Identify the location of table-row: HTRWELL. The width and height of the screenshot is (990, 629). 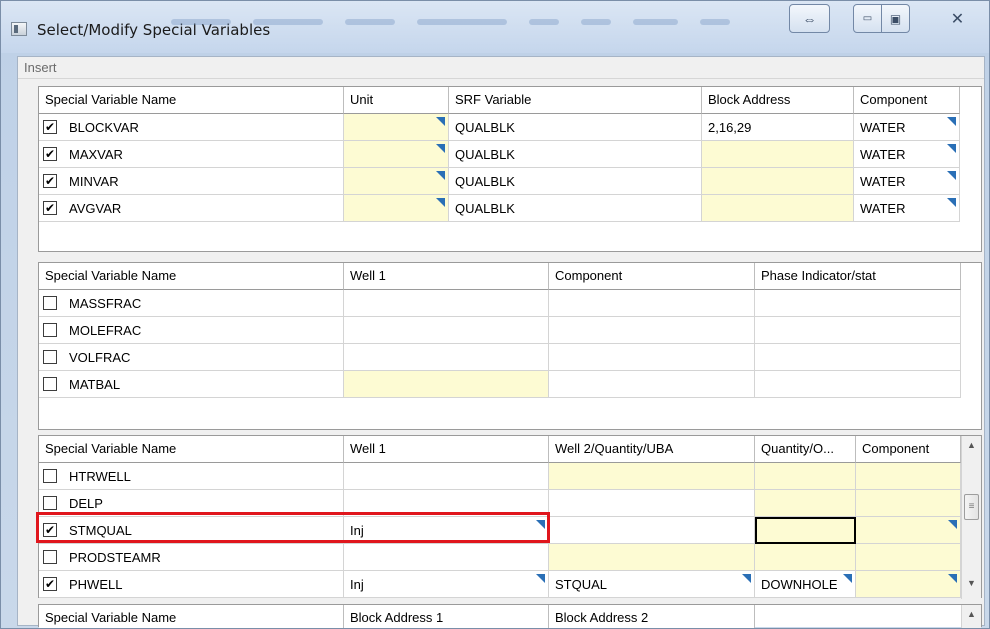
(510, 476).